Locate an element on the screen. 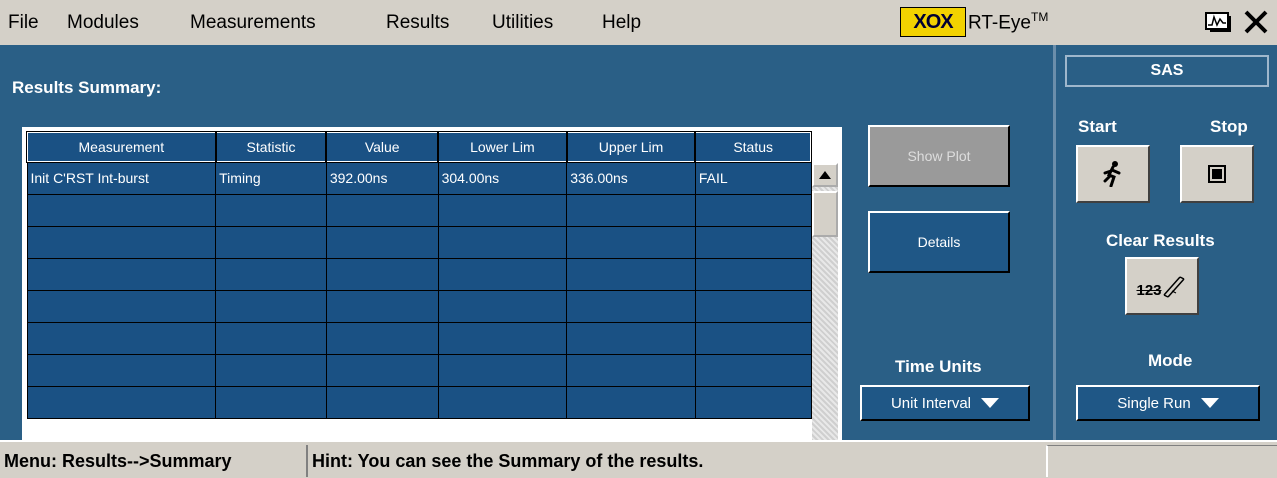 The height and width of the screenshot is (478, 1277). mode-value: Single Run is located at coordinates (1154, 403).